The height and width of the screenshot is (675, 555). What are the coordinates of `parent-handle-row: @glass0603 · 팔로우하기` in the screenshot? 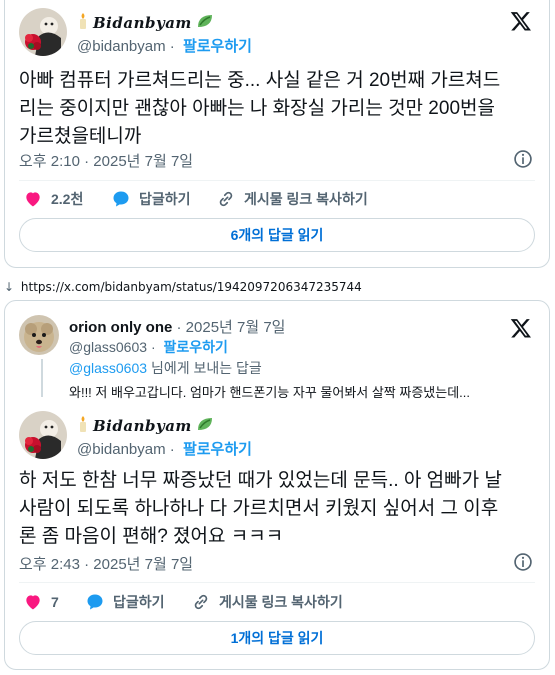 It's located at (148, 347).